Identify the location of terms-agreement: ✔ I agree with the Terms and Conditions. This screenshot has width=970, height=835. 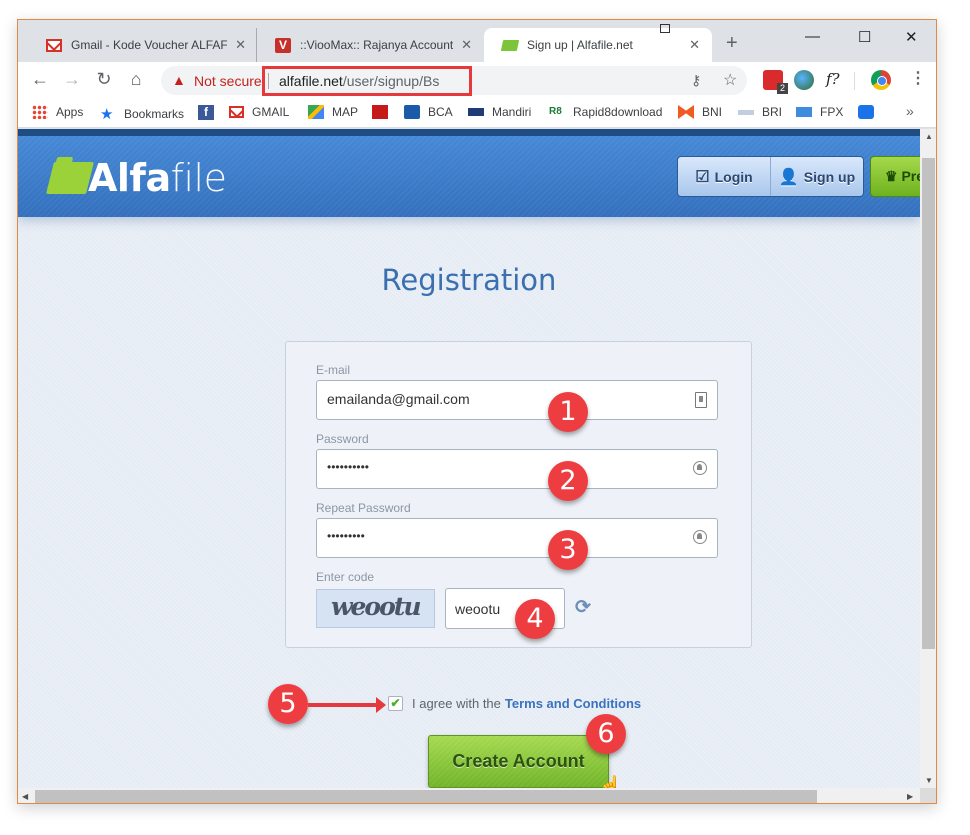
(514, 703).